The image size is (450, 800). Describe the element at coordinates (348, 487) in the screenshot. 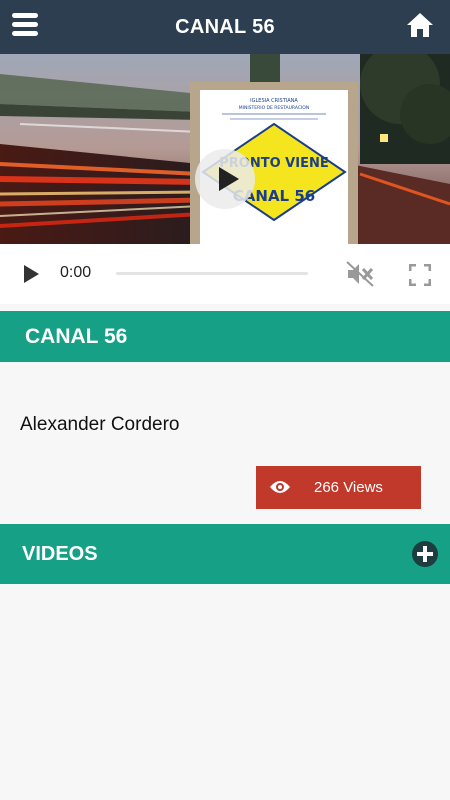

I see `views-count: 266 Views` at that location.